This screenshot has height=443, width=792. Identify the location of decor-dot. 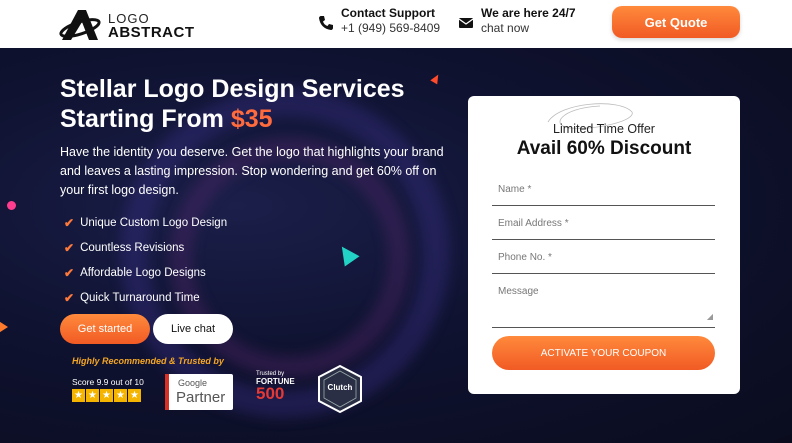
(11, 205).